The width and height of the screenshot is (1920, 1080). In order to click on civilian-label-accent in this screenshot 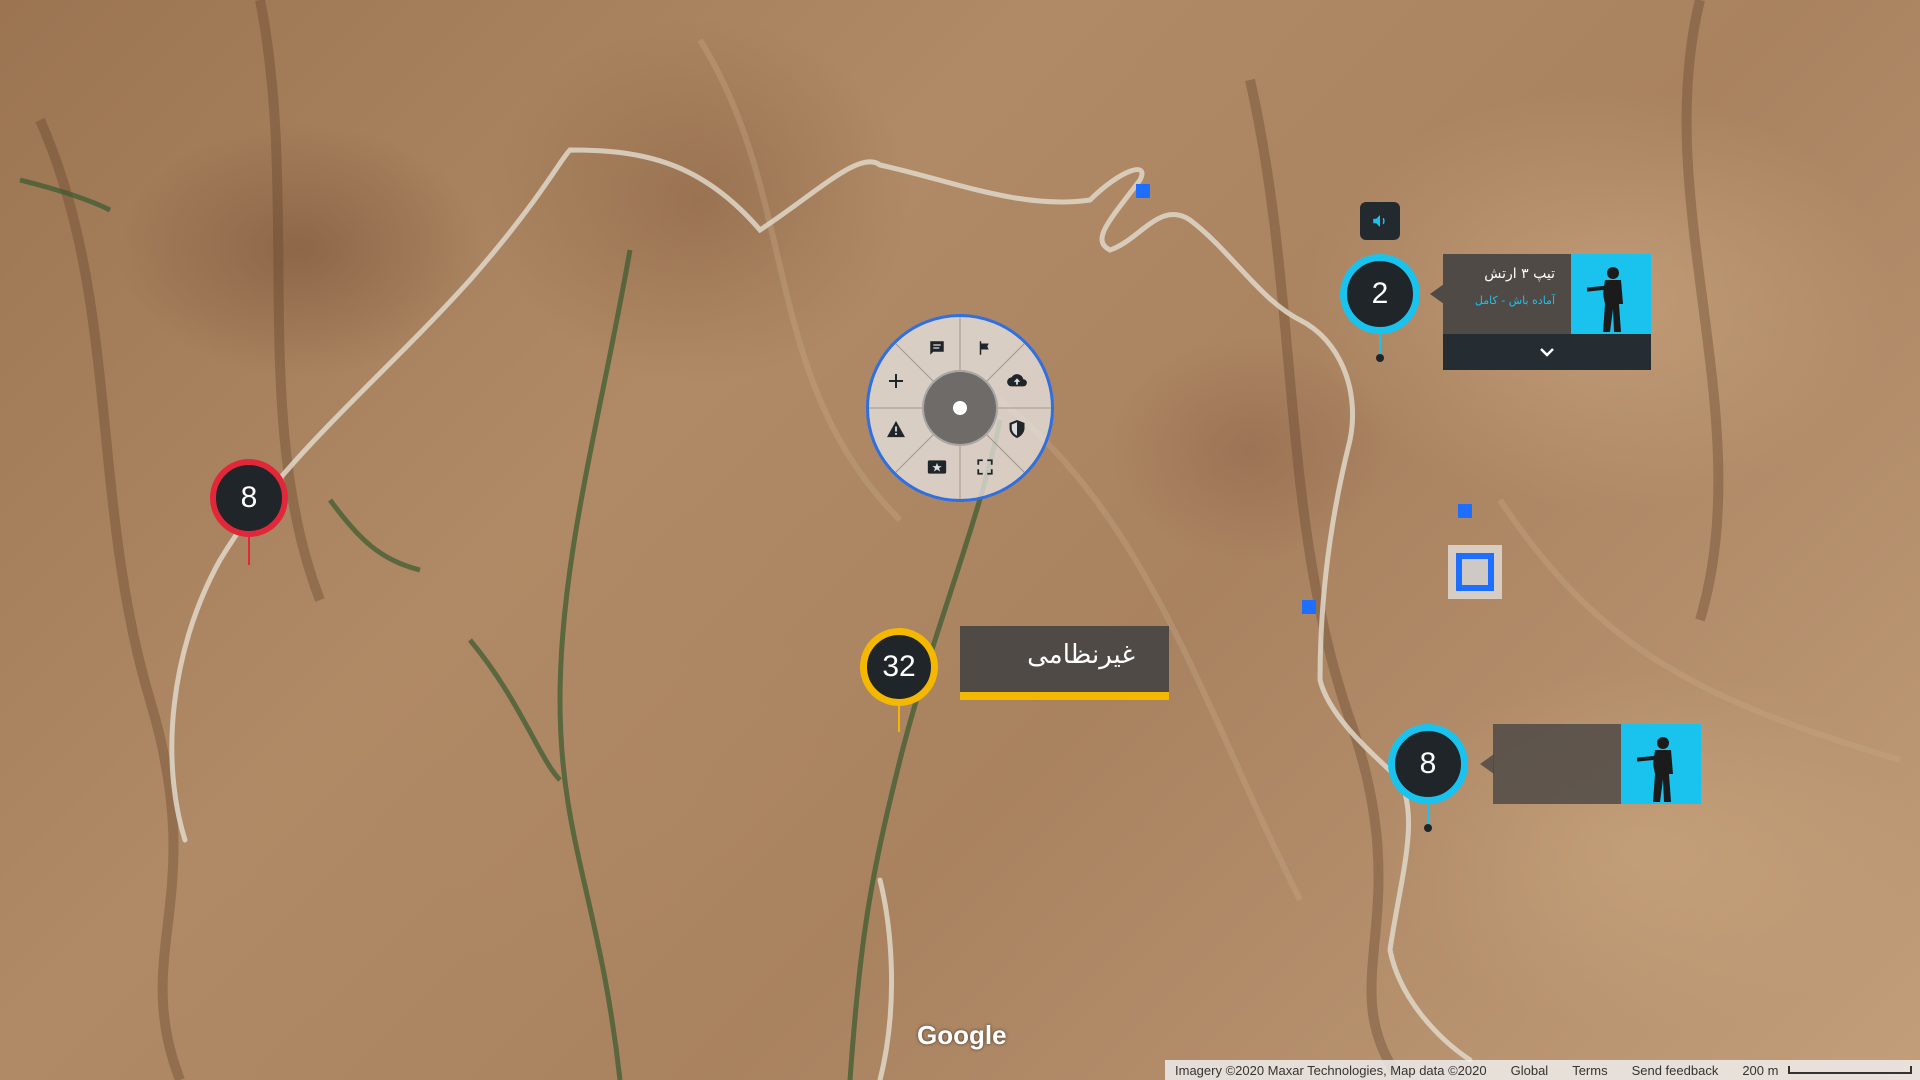, I will do `click(1064, 696)`.